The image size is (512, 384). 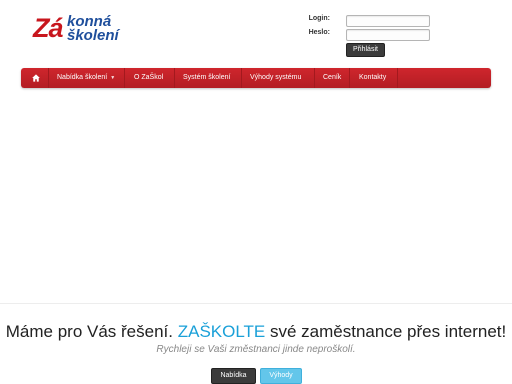 I want to click on nav-item-cenik: Ceník, so click(x=332, y=78).